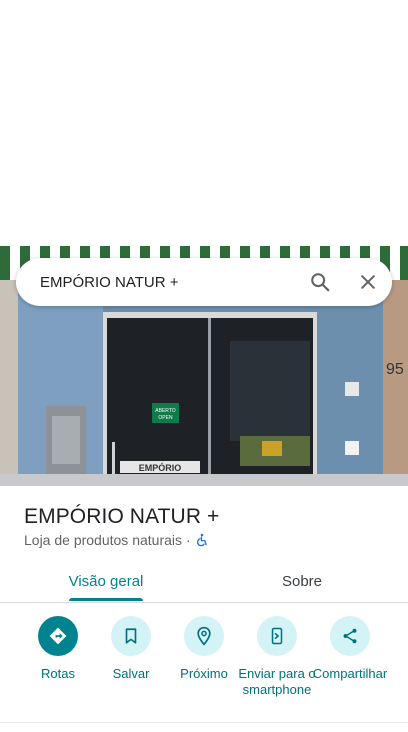 The width and height of the screenshot is (408, 732). I want to click on share-icon, so click(350, 636).